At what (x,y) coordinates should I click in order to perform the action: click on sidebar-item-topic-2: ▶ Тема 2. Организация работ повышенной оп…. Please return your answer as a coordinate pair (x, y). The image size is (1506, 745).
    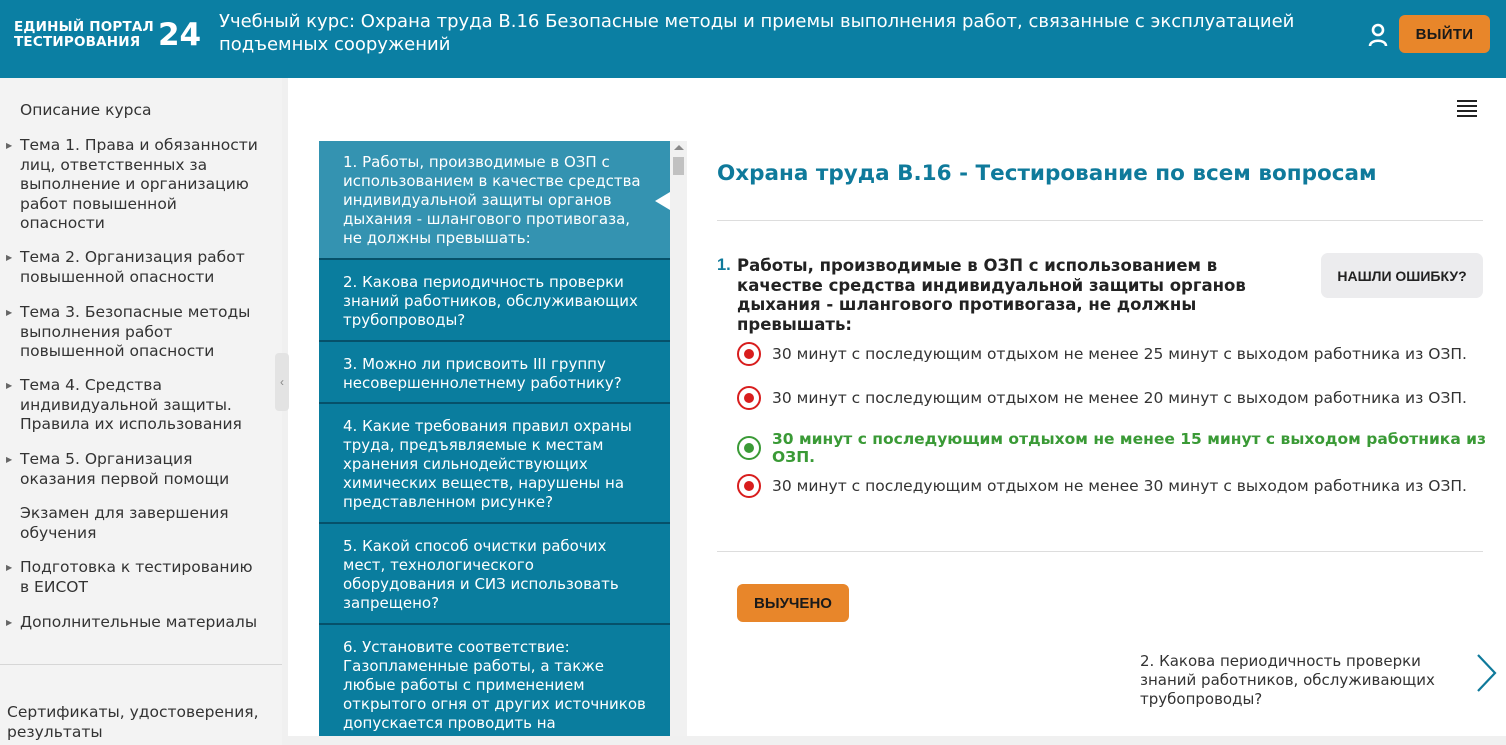
    Looking at the image, I should click on (135, 267).